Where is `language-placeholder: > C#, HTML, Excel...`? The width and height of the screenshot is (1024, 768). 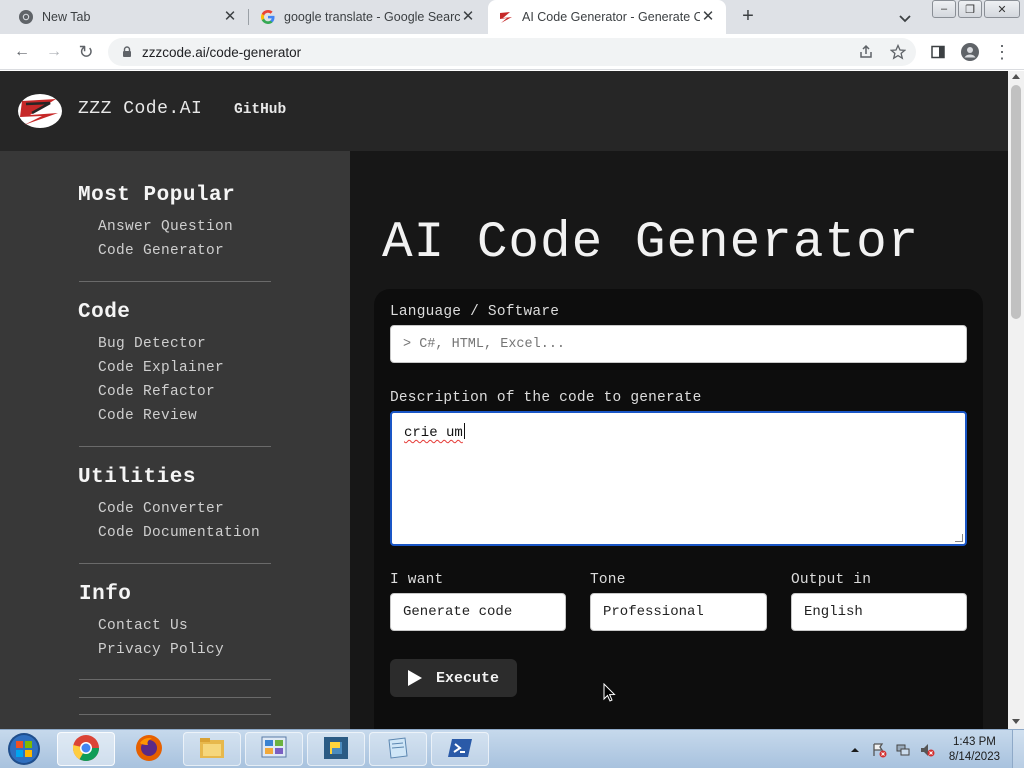 language-placeholder: > C#, HTML, Excel... is located at coordinates (484, 344).